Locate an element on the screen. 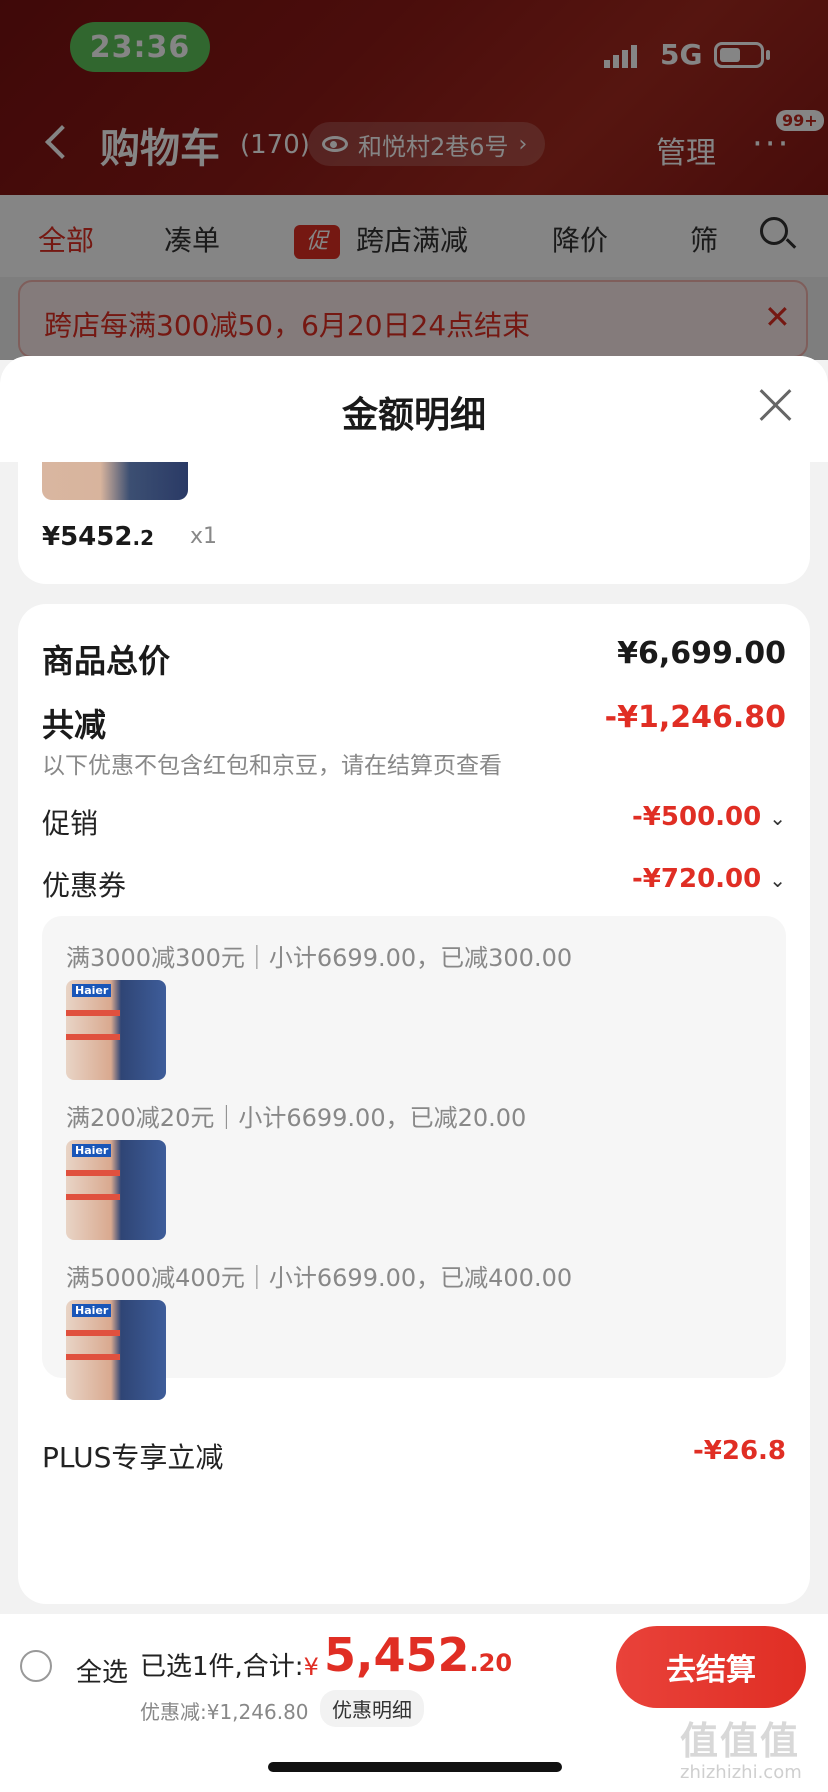 This screenshot has width=828, height=1792. product-price-int: ¥5452 is located at coordinates (87, 537).